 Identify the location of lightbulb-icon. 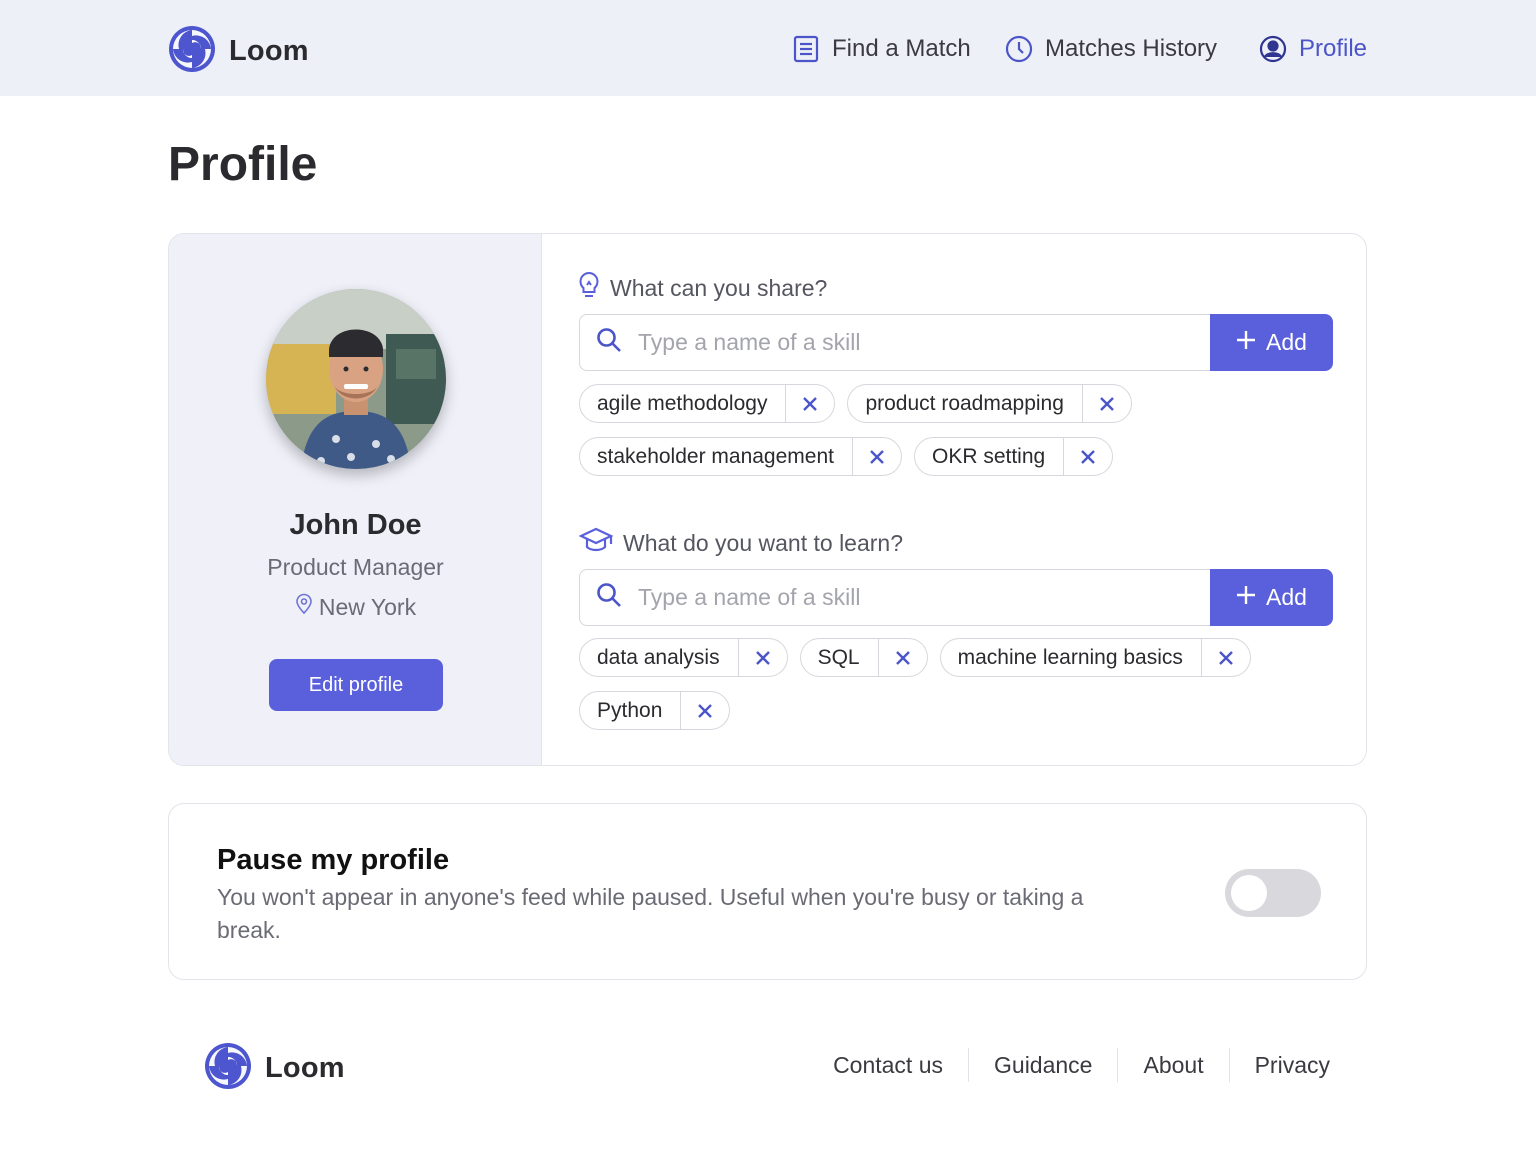
(589, 288).